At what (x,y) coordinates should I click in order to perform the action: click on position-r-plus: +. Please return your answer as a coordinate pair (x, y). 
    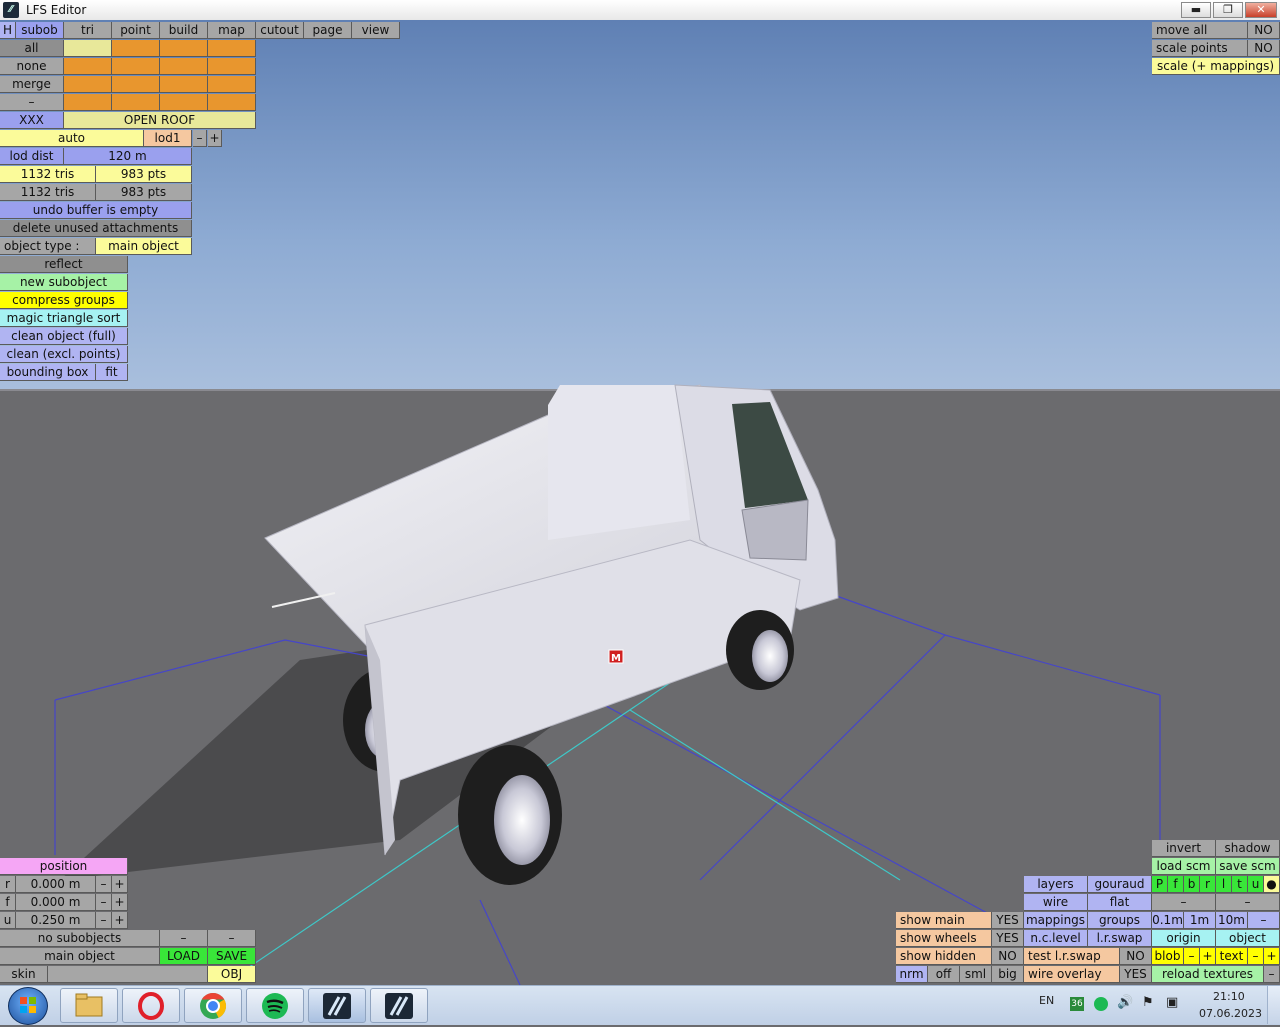
    Looking at the image, I should click on (120, 884).